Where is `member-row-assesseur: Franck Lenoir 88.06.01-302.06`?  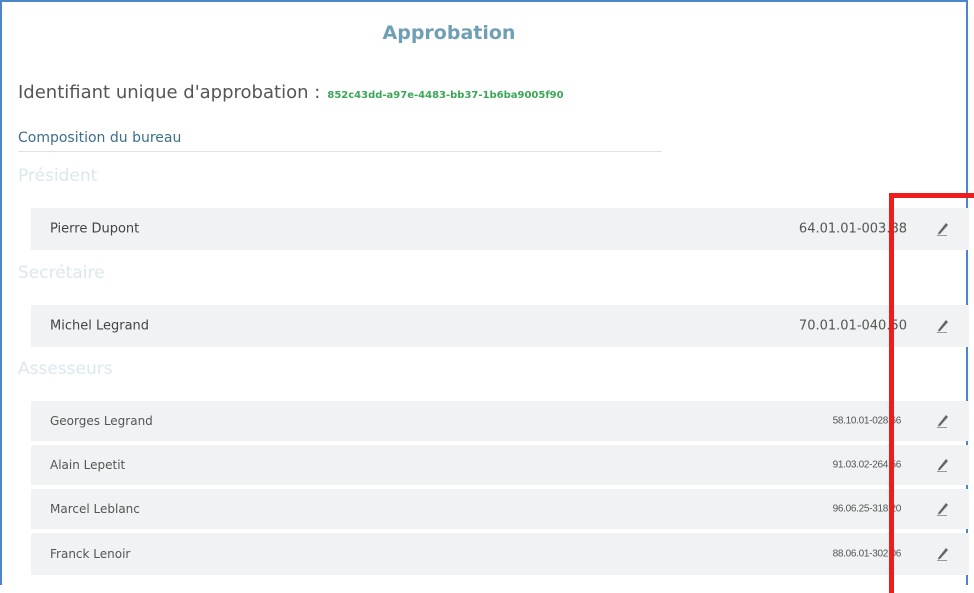
member-row-assesseur: Franck Lenoir 88.06.01-302.06 is located at coordinates (500, 554).